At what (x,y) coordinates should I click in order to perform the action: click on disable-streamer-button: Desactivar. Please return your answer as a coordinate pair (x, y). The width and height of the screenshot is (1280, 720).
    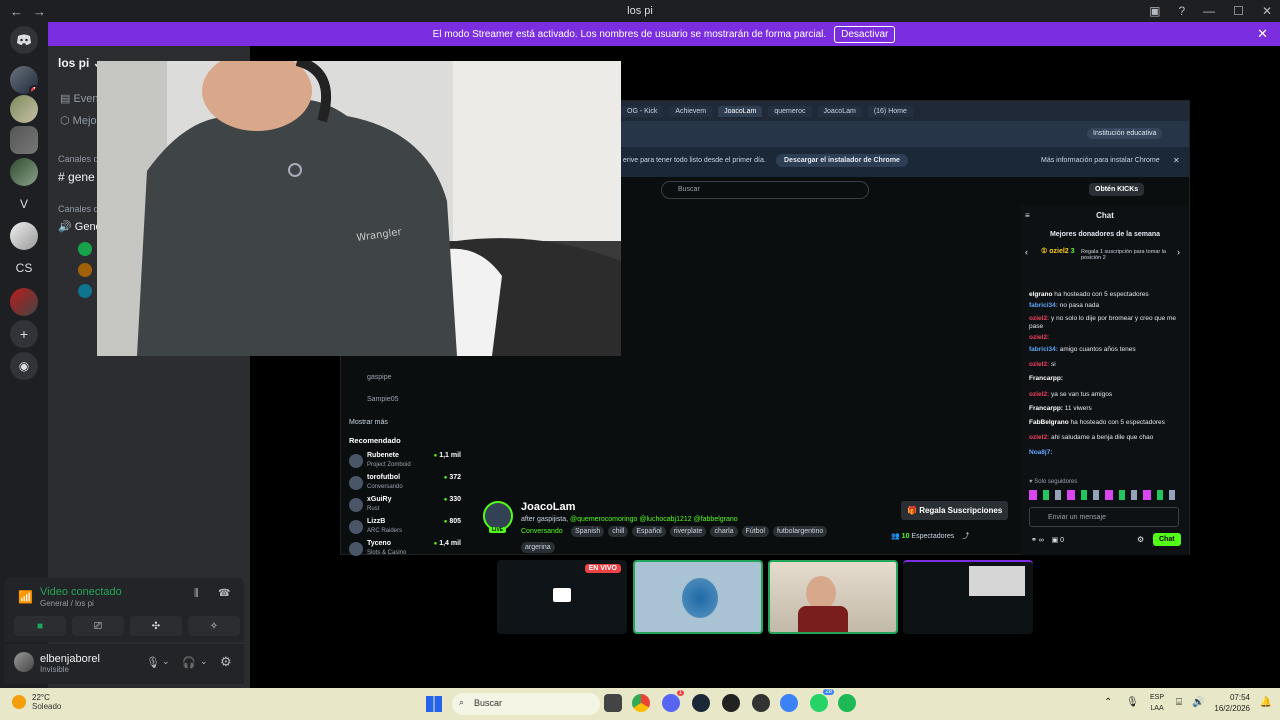
    Looking at the image, I should click on (865, 34).